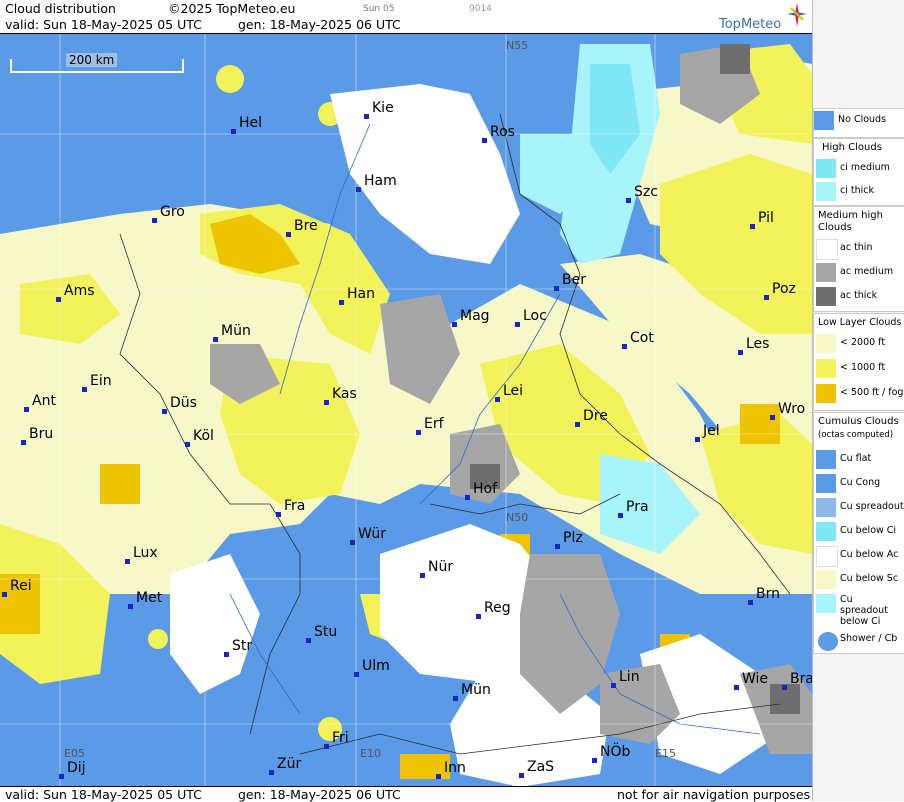 This screenshot has width=904, height=802. Describe the element at coordinates (850, 221) in the screenshot. I see `legend-heading-medium: Medium high Clouds` at that location.